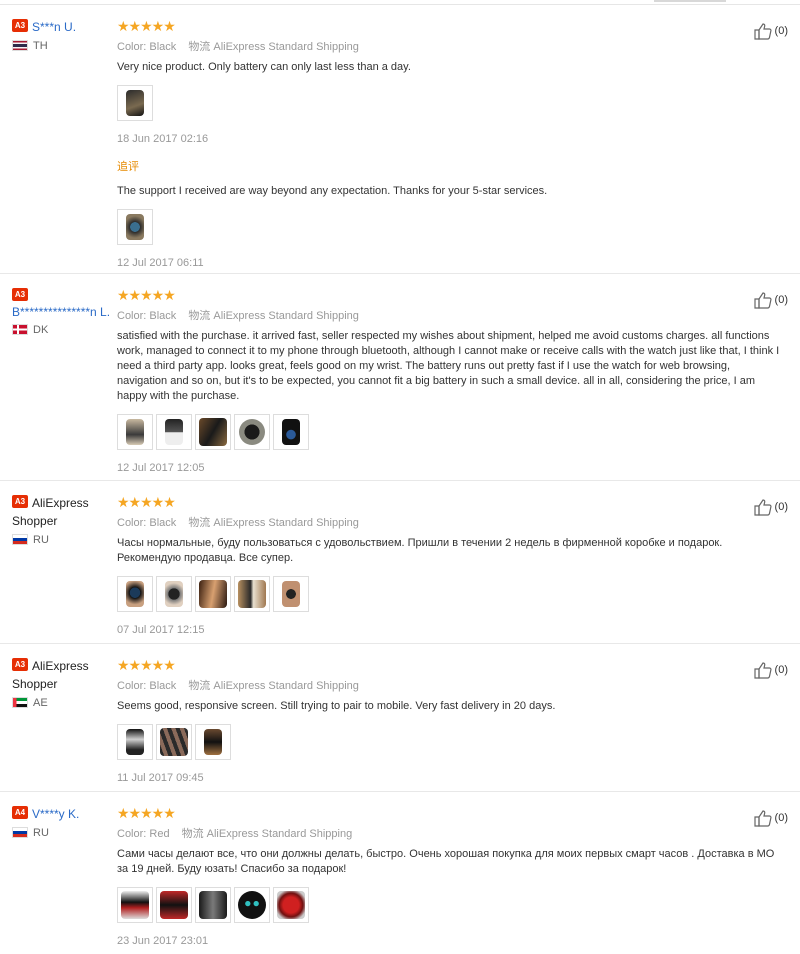 The height and width of the screenshot is (954, 800). I want to click on reviewer-name: B***************n L., so click(62, 312).